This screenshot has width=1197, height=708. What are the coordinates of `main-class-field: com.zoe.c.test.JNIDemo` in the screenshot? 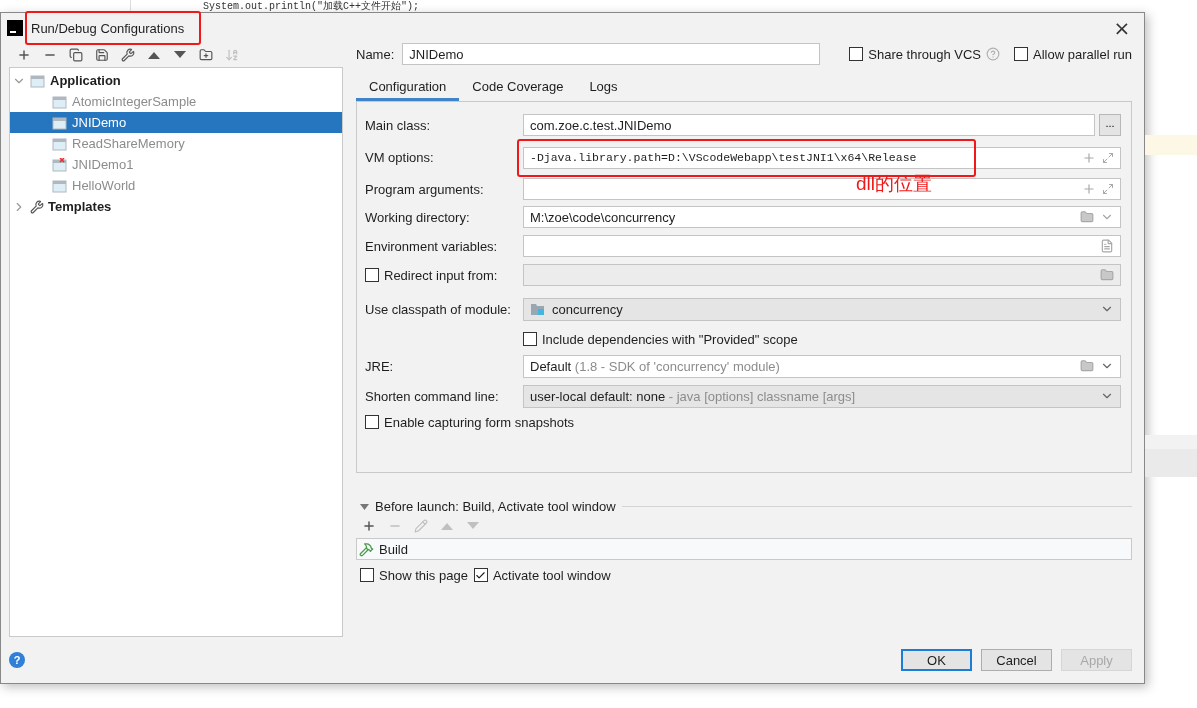 It's located at (809, 125).